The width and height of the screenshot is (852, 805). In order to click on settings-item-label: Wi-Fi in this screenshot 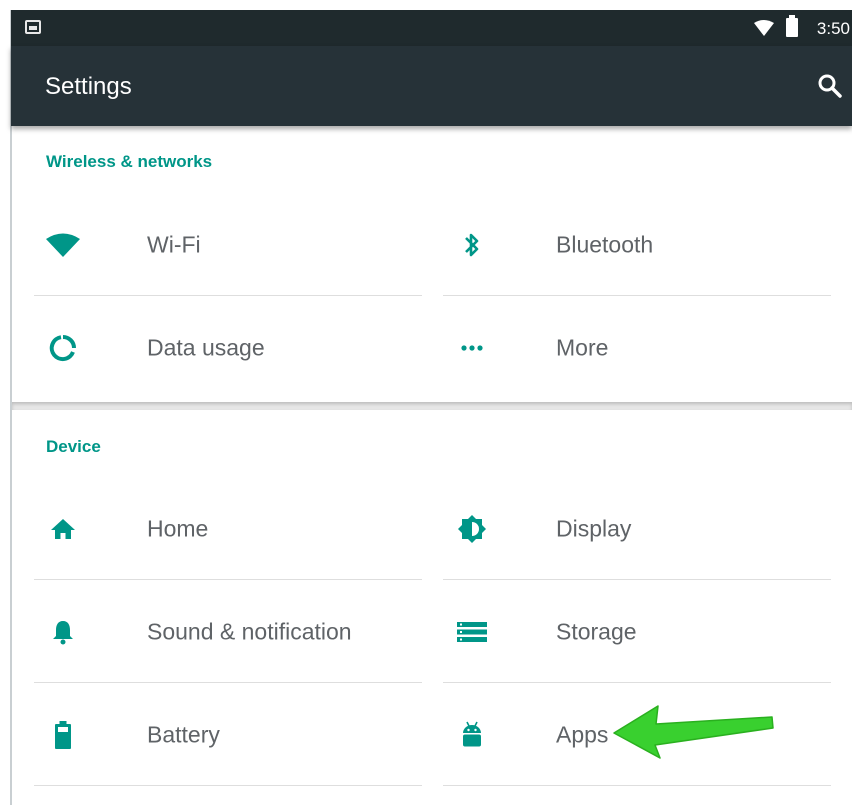, I will do `click(174, 244)`.